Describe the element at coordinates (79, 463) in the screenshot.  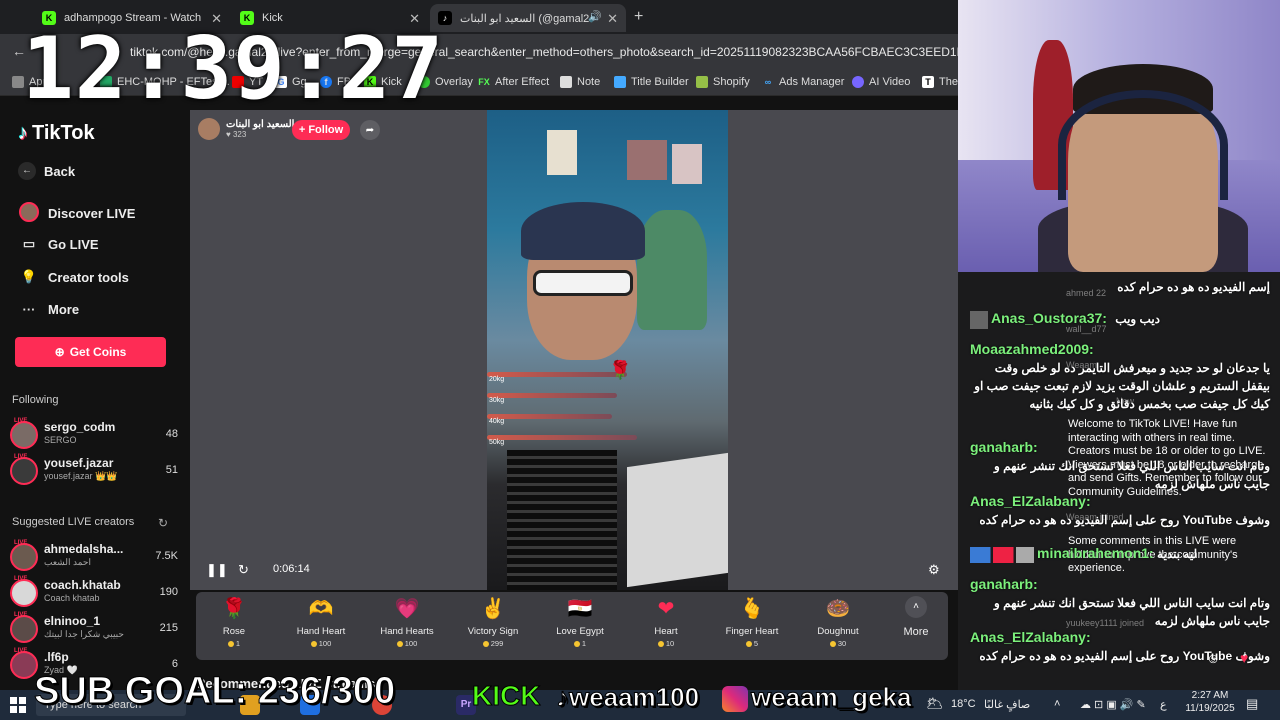
I see `user-name: yousef.jazar` at that location.